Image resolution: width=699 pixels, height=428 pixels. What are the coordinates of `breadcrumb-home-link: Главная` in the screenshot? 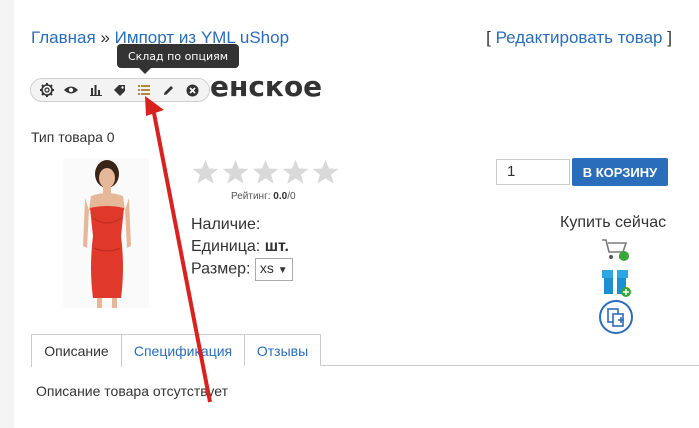 It's located at (63, 37).